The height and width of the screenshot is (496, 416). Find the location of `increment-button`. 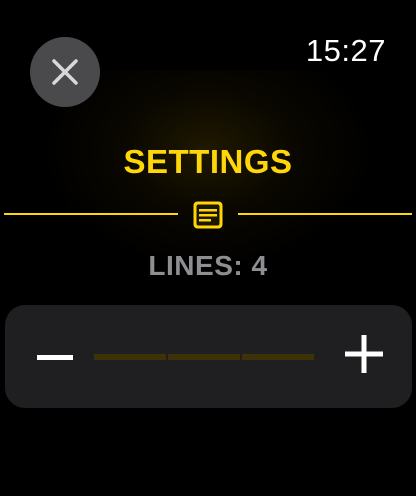

increment-button is located at coordinates (364, 356).